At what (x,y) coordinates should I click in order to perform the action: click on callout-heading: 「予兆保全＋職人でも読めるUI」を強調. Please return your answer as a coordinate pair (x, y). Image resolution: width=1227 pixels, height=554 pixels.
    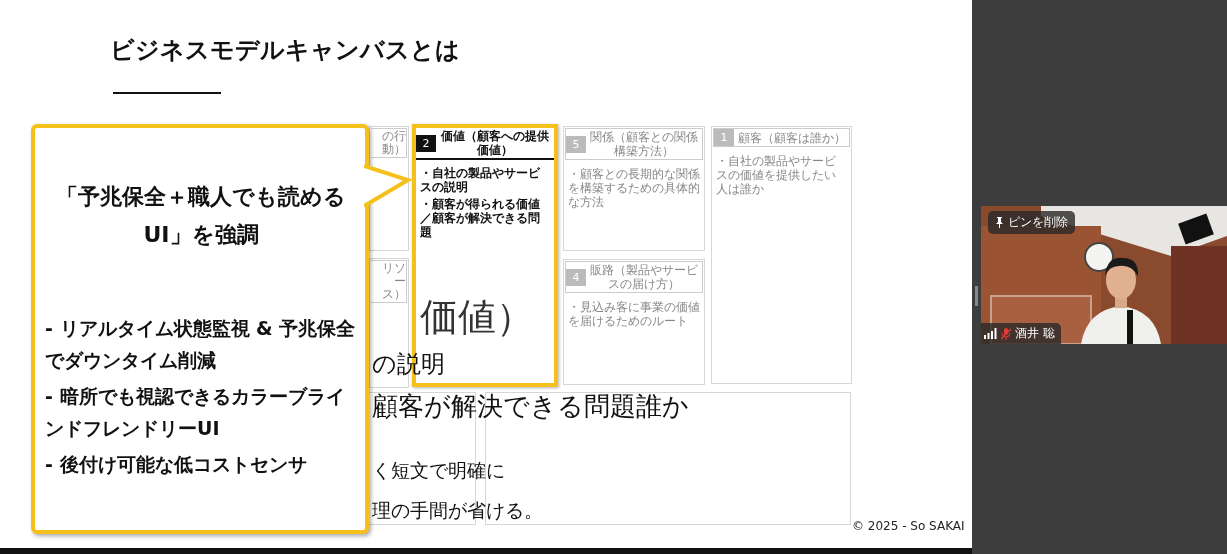
    Looking at the image, I should click on (201, 216).